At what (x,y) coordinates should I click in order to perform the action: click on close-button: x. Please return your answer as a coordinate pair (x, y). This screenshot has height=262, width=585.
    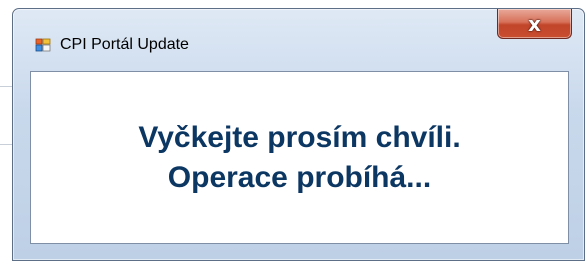
    Looking at the image, I should click on (534, 24).